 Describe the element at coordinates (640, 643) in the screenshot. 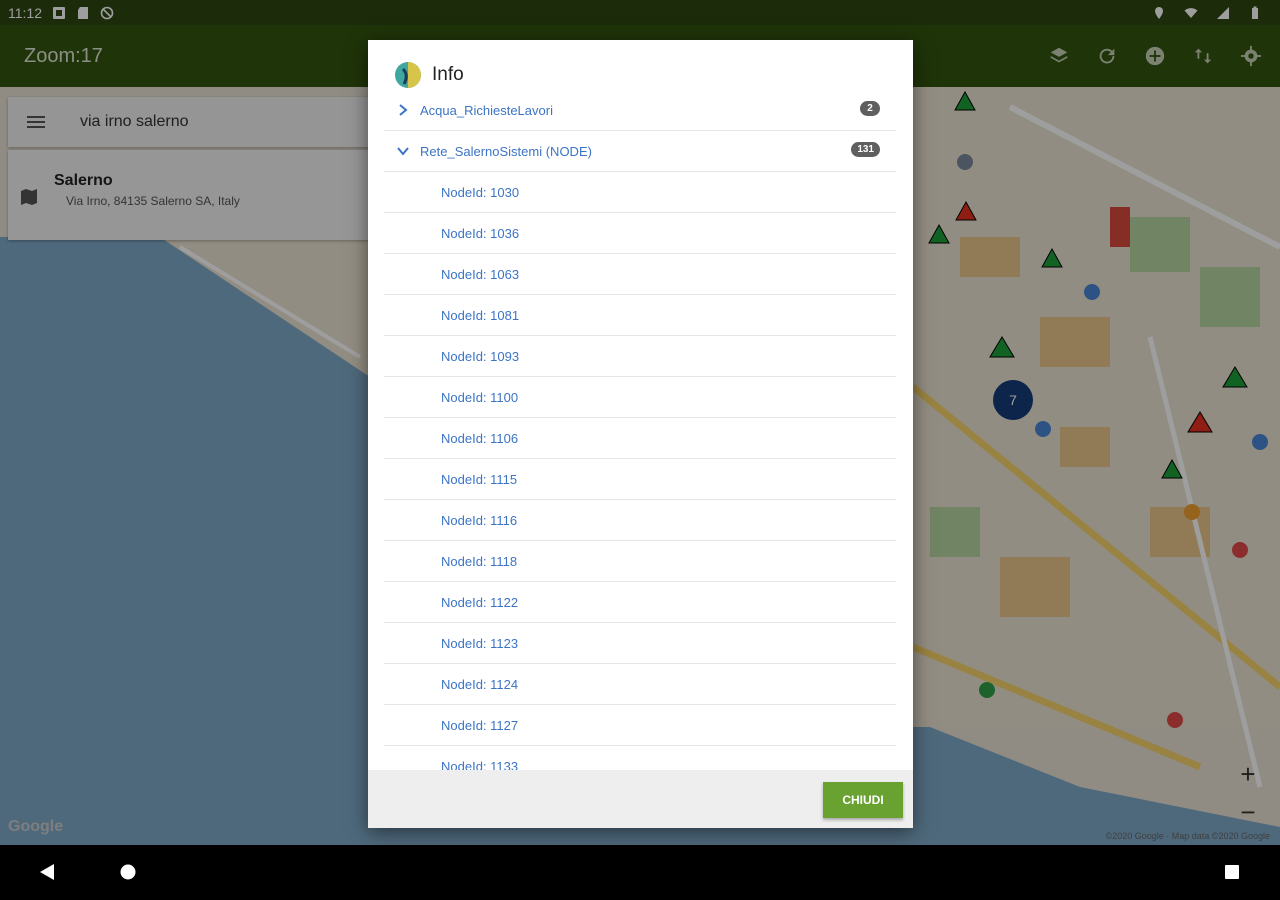

I see `node-item: NodeId: 1123` at that location.